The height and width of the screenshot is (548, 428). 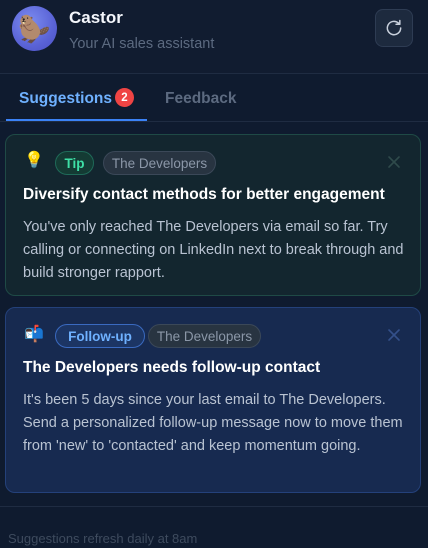 What do you see at coordinates (172, 367) in the screenshot?
I see `card-title: The Developers needs follow-up contact` at bounding box center [172, 367].